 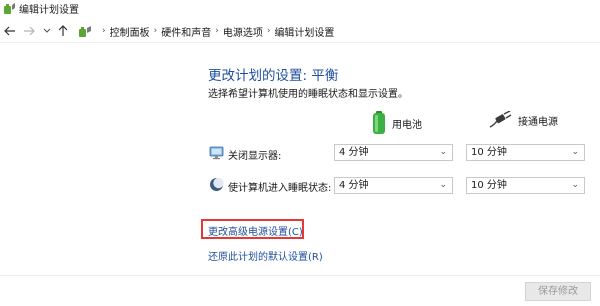 What do you see at coordinates (379, 122) in the screenshot?
I see `battery-icon` at bounding box center [379, 122].